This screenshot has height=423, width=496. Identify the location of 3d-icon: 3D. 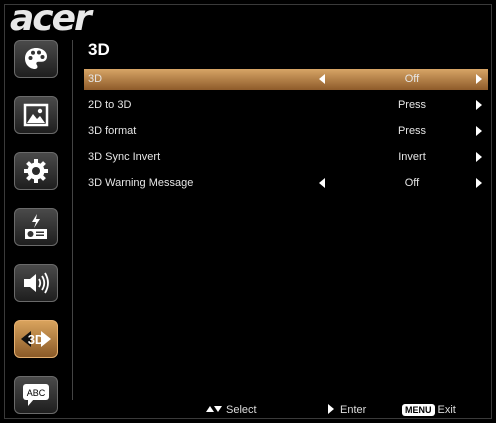
(36, 339).